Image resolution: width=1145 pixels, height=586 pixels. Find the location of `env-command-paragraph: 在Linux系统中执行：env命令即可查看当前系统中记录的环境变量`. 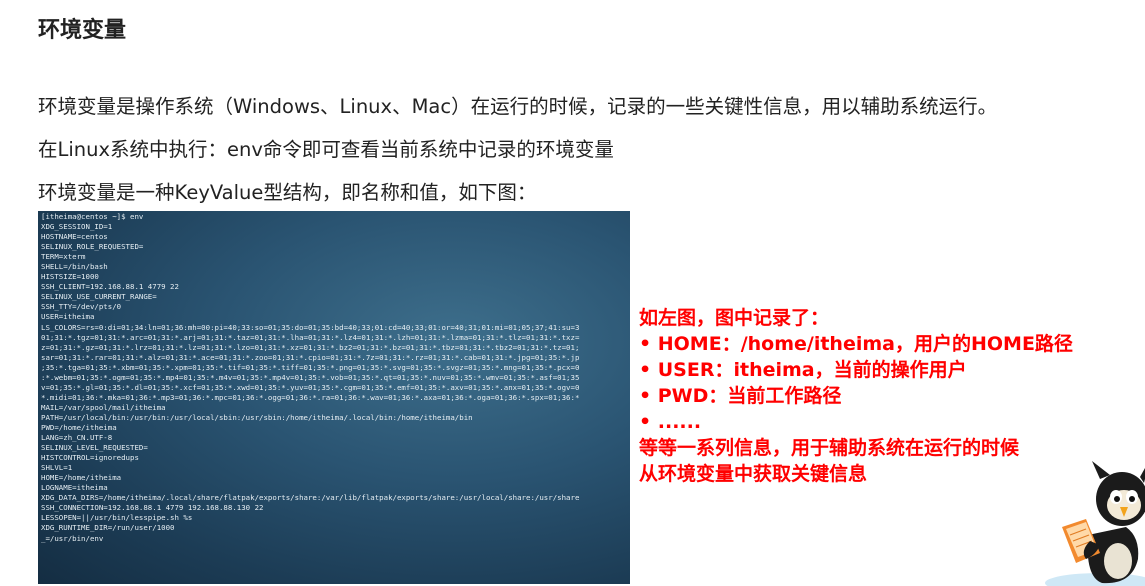

env-command-paragraph: 在Linux系统中执行：env命令即可查看当前系统中记录的环境变量 is located at coordinates (326, 149).